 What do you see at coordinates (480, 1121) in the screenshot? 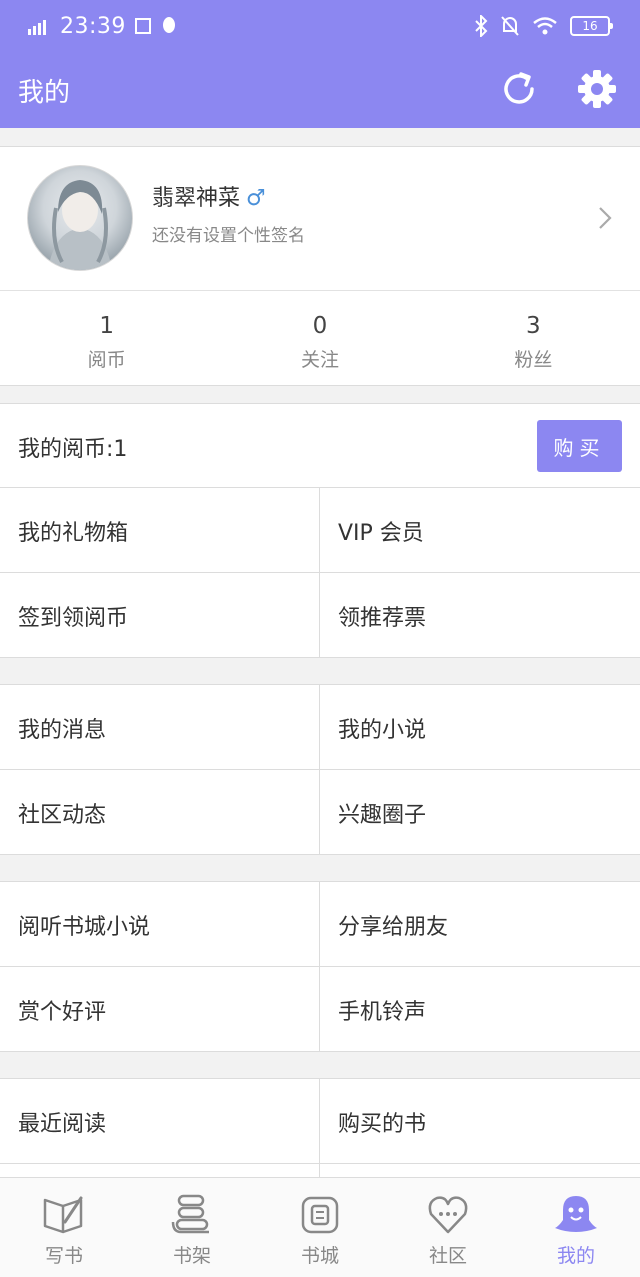
I see `menu-purchased-books: 购买的书` at bounding box center [480, 1121].